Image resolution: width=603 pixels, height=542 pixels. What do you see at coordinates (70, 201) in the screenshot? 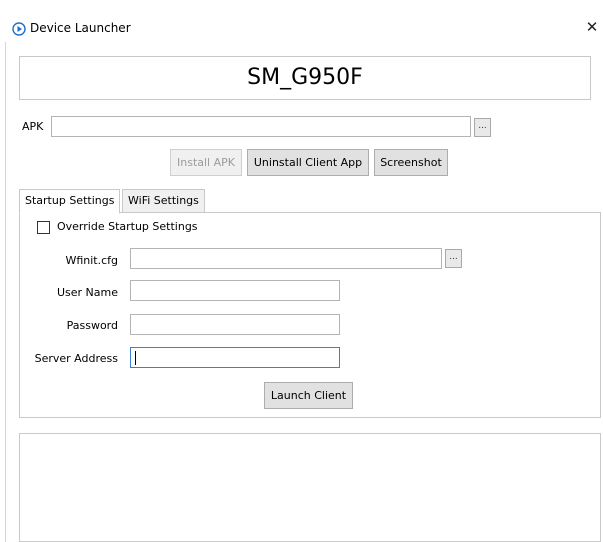
I see `tab-startup-settings: Startup Settings` at bounding box center [70, 201].